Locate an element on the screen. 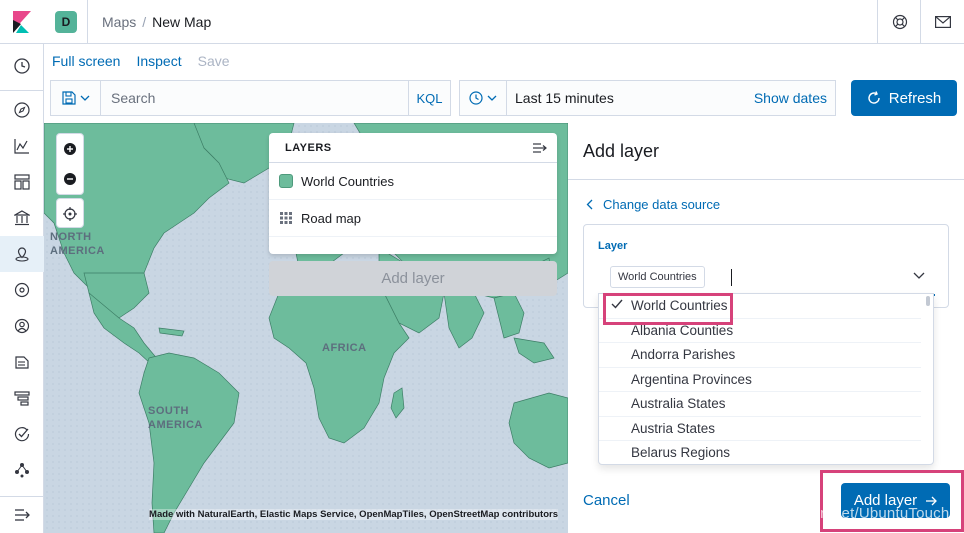 Image resolution: width=964 pixels, height=533 pixels. zoom-in-button is located at coordinates (70, 149).